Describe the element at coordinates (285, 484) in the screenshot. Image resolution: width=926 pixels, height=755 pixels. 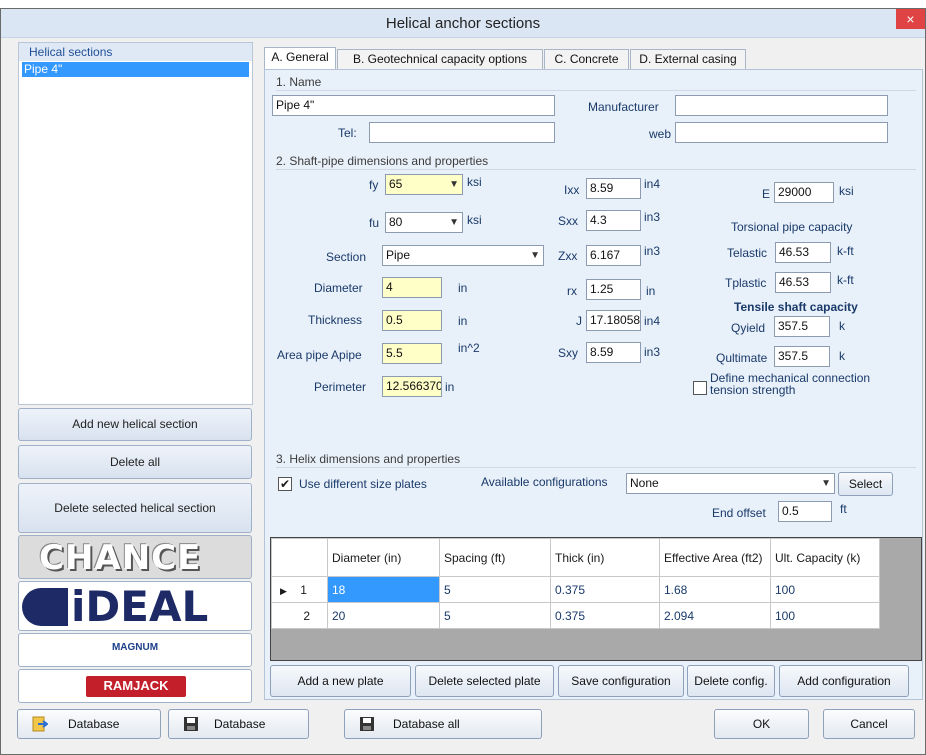
I see `use-different-plates-checkbox: ✔` at that location.